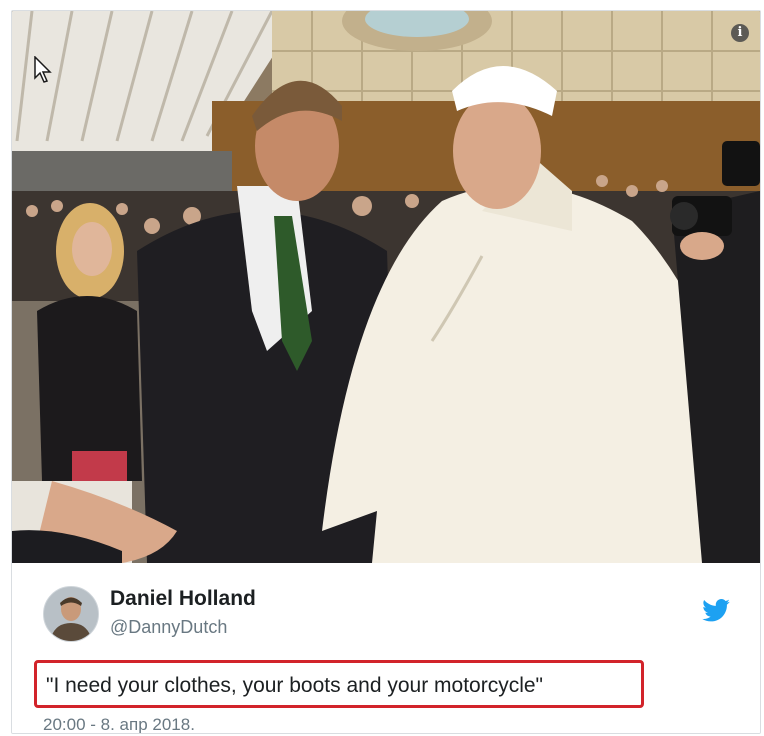 The width and height of the screenshot is (764, 736). What do you see at coordinates (119, 724) in the screenshot?
I see `tweet-timestamp: 20:00 - 8. апр 2018.` at bounding box center [119, 724].